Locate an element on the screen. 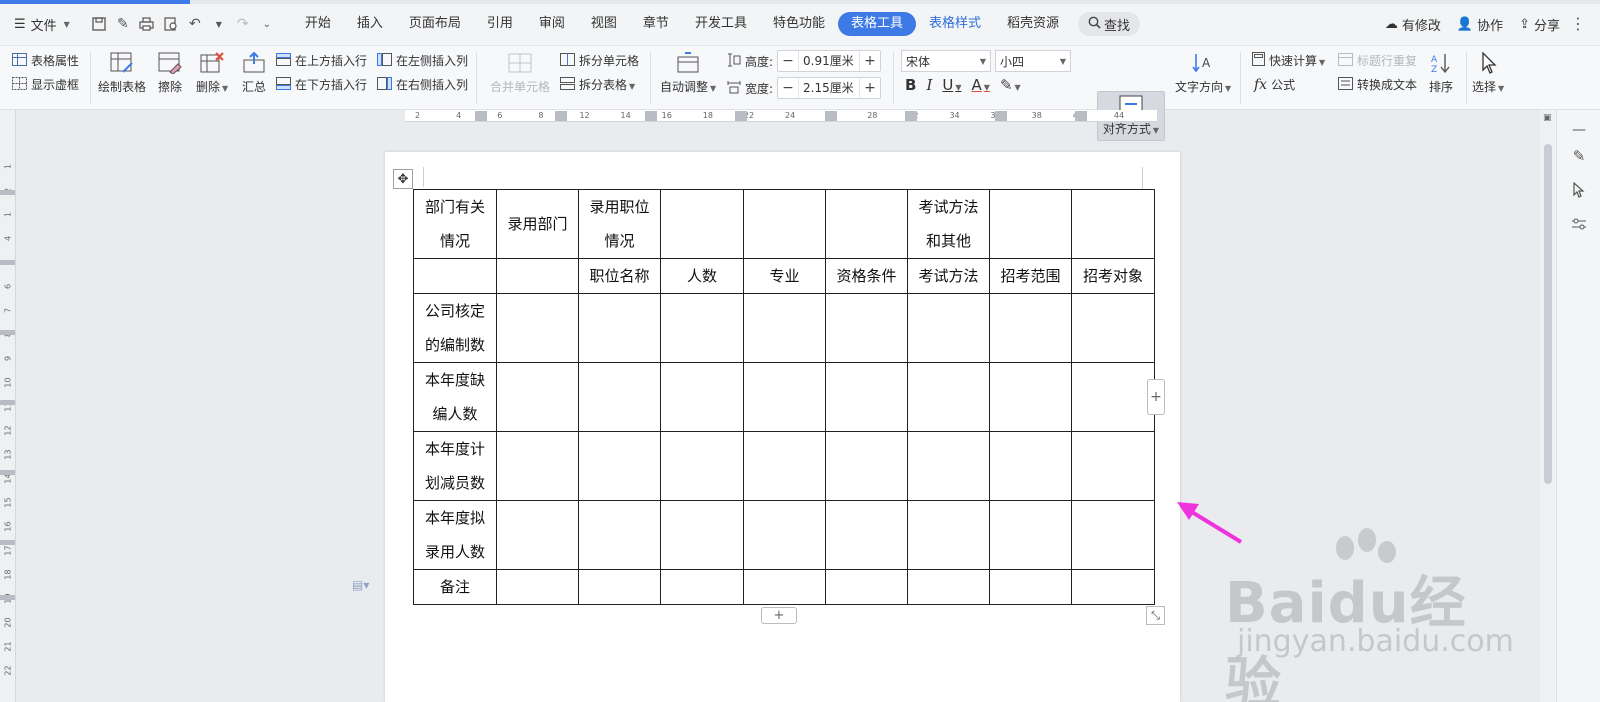  pointer-icon is located at coordinates (1579, 190).